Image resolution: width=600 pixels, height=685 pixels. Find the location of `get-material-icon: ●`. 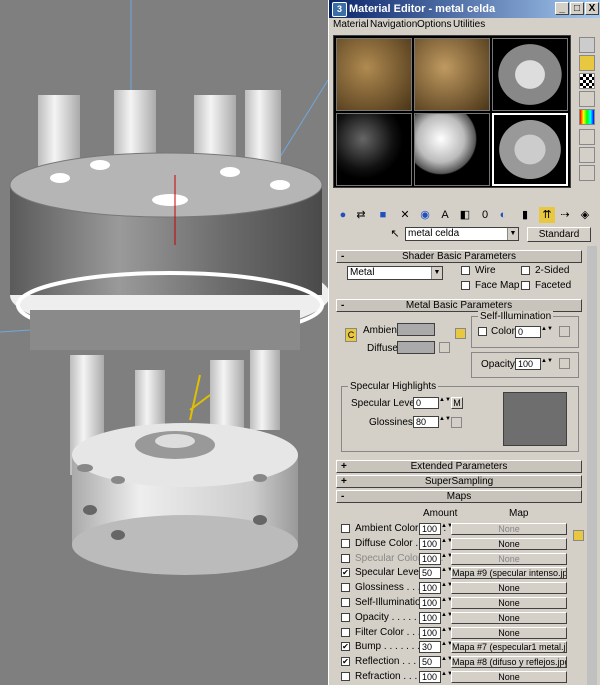

get-material-icon: ● is located at coordinates (343, 215).